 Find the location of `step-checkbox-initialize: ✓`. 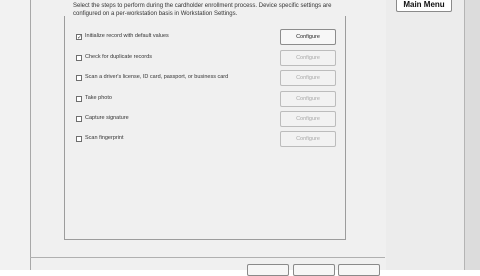

step-checkbox-initialize: ✓ is located at coordinates (79, 37).